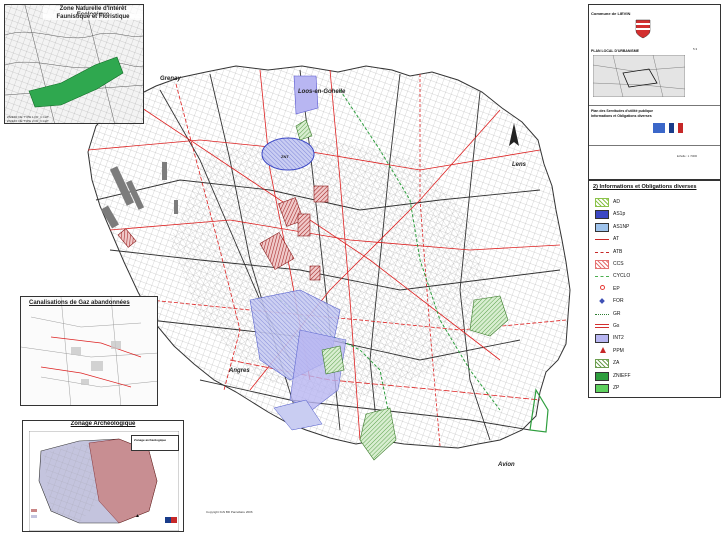 The width and height of the screenshot is (725, 544). I want to click on place-label-grenay: Grenay, so click(170, 79).